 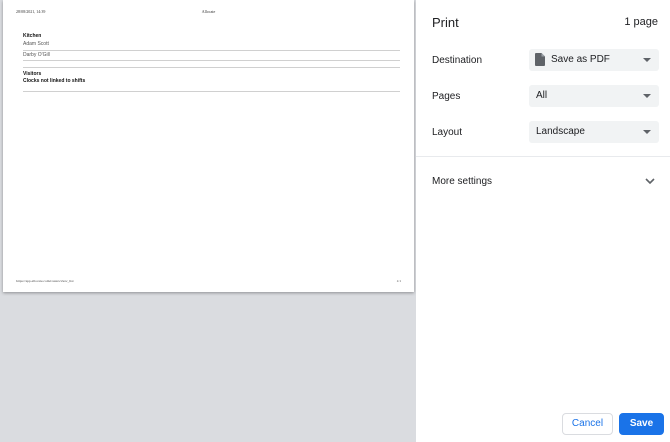 I want to click on list-item: Darby O'Gill, so click(x=211, y=56).